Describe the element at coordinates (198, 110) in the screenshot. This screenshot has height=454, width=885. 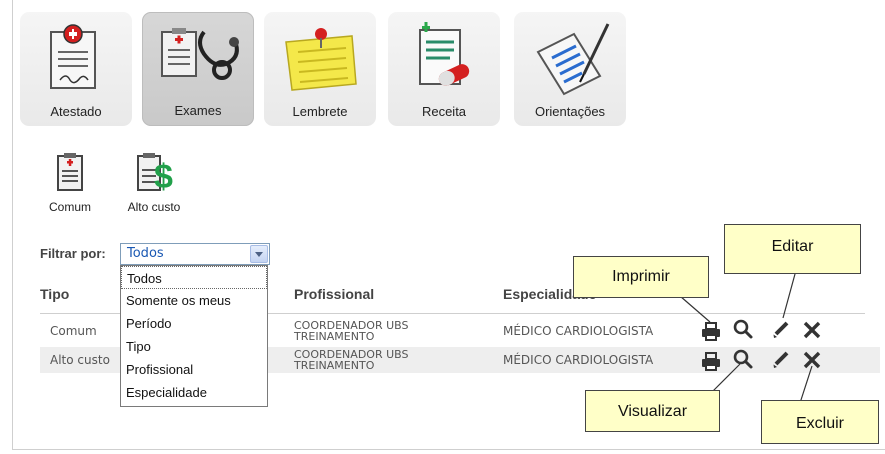
I see `tile-label: Exames` at that location.